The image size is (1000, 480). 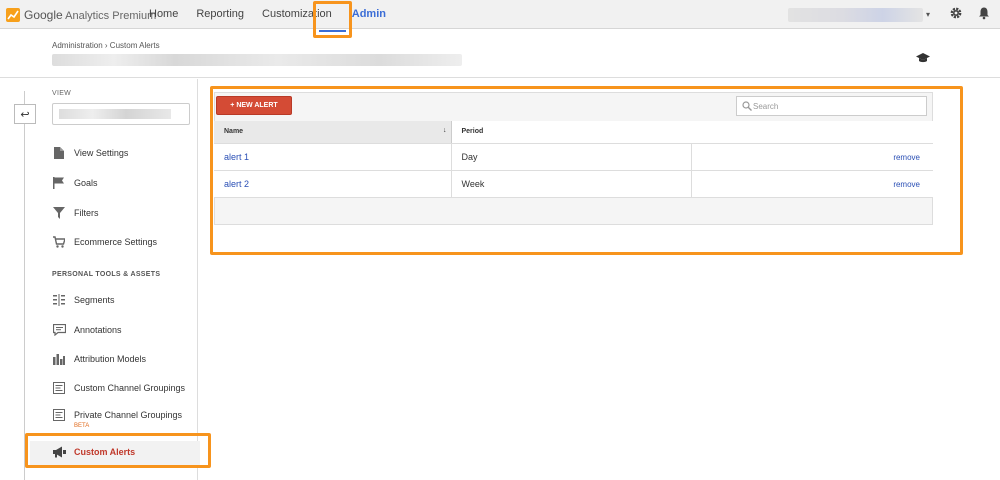 I want to click on page-header: Administration › Custom Alerts, so click(x=500, y=54).